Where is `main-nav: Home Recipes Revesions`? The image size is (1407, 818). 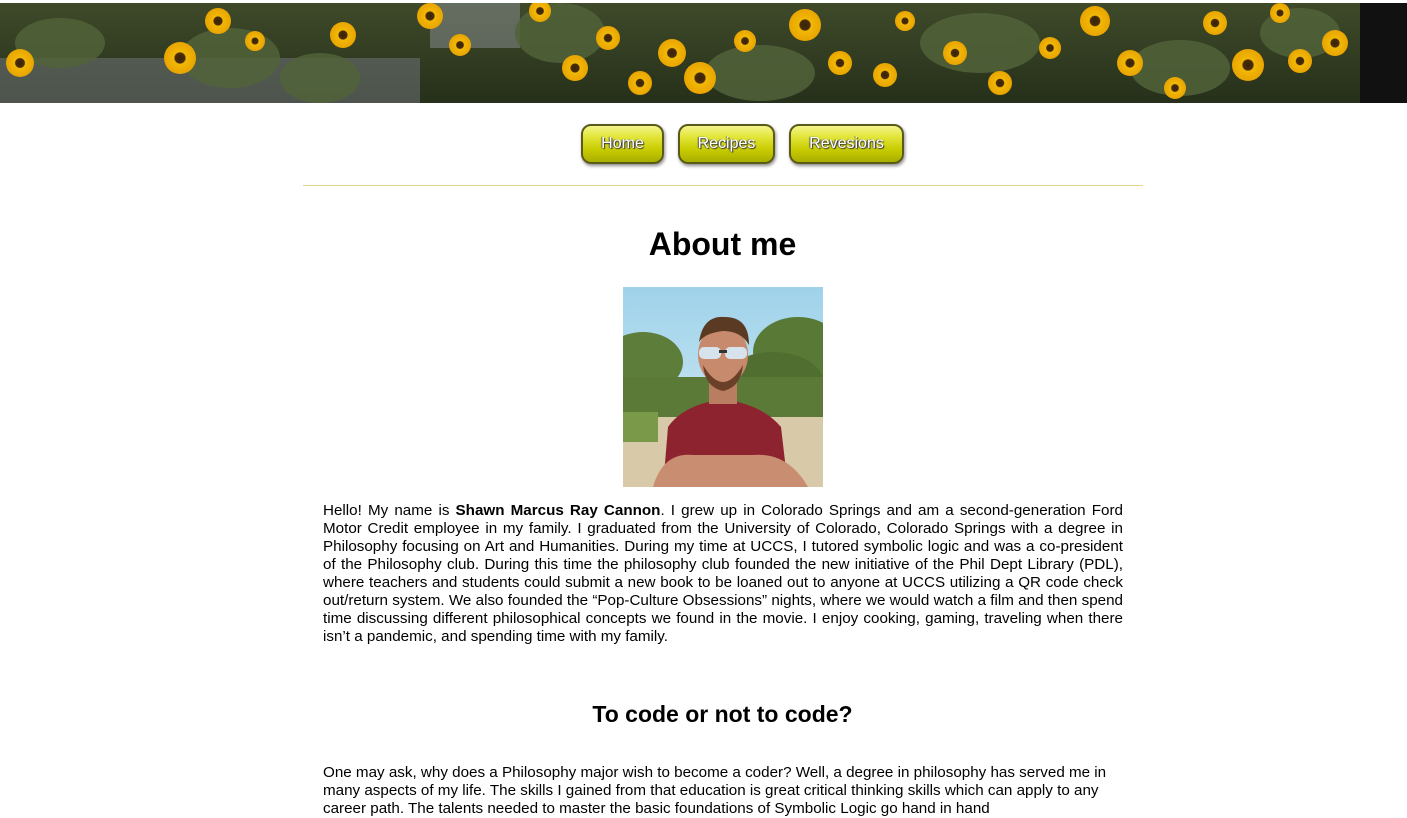
main-nav: Home Recipes Revesions is located at coordinates (703, 144).